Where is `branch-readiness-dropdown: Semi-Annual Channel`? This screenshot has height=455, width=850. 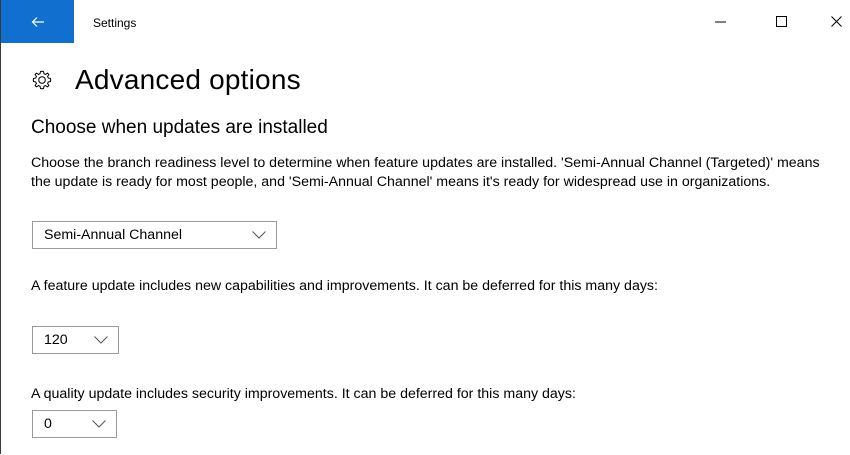
branch-readiness-dropdown: Semi-Annual Channel is located at coordinates (154, 235).